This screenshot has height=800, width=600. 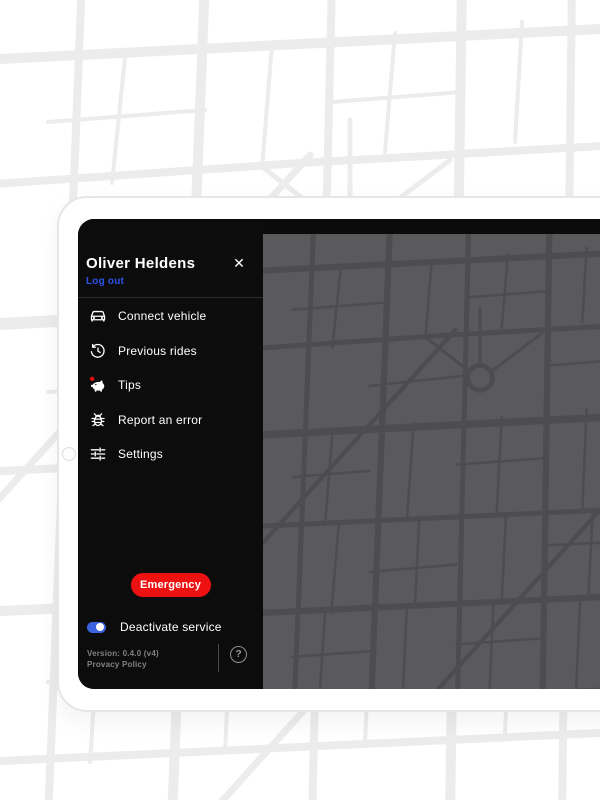 I want to click on bug-icon, so click(x=98, y=420).